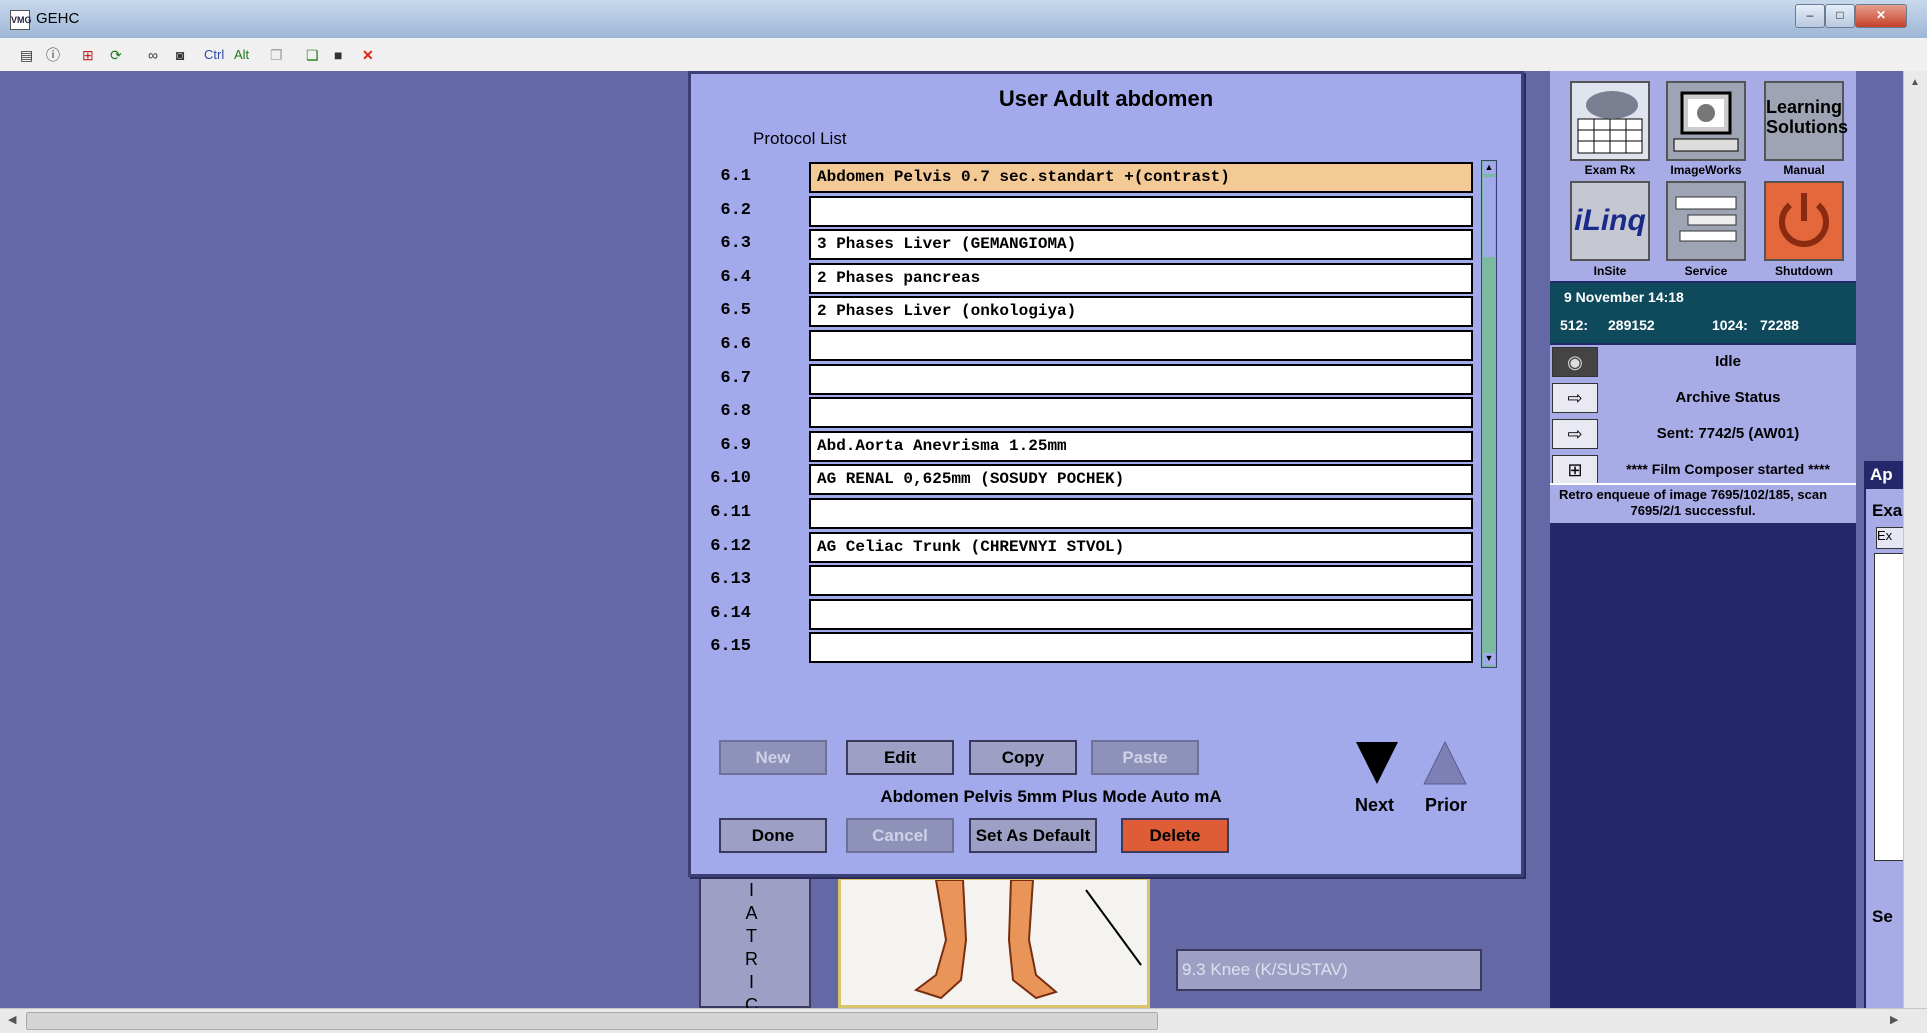 This screenshot has width=1927, height=1033. Describe the element at coordinates (1446, 805) in the screenshot. I see `prior-label: Prior` at that location.